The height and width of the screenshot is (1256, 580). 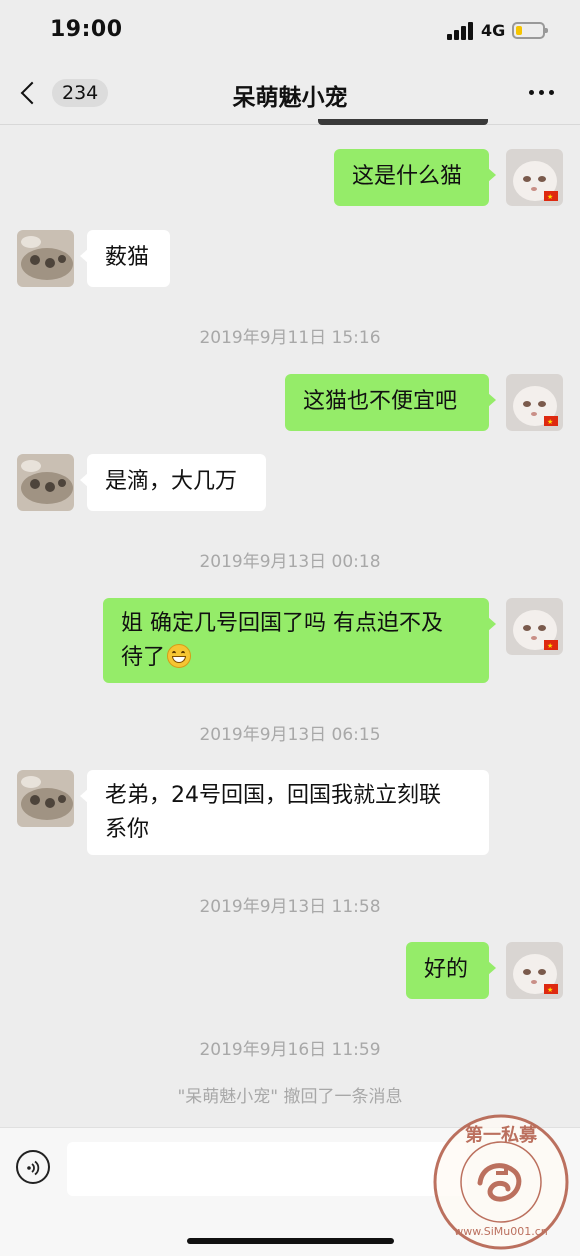 I want to click on message-row: 姐 确定几号回国了吗 有点迫不及 待了 ★, so click(x=290, y=641).